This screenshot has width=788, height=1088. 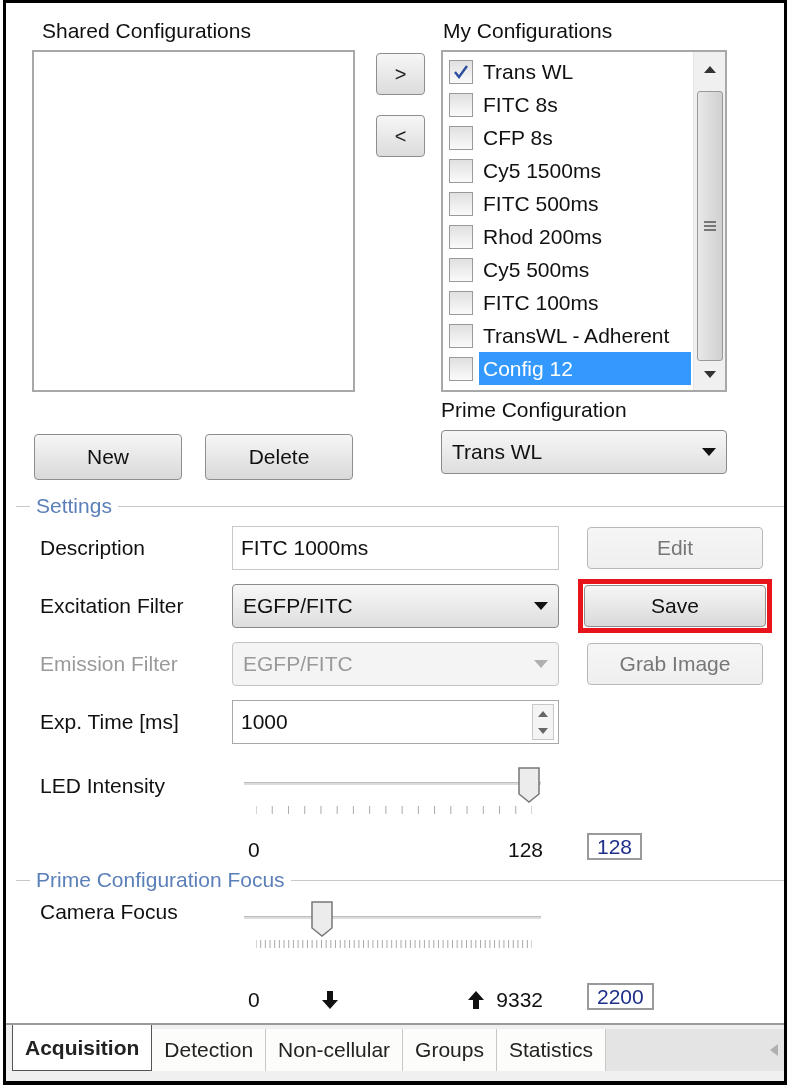 I want to click on tab: Acquisition, so click(x=82, y=1048).